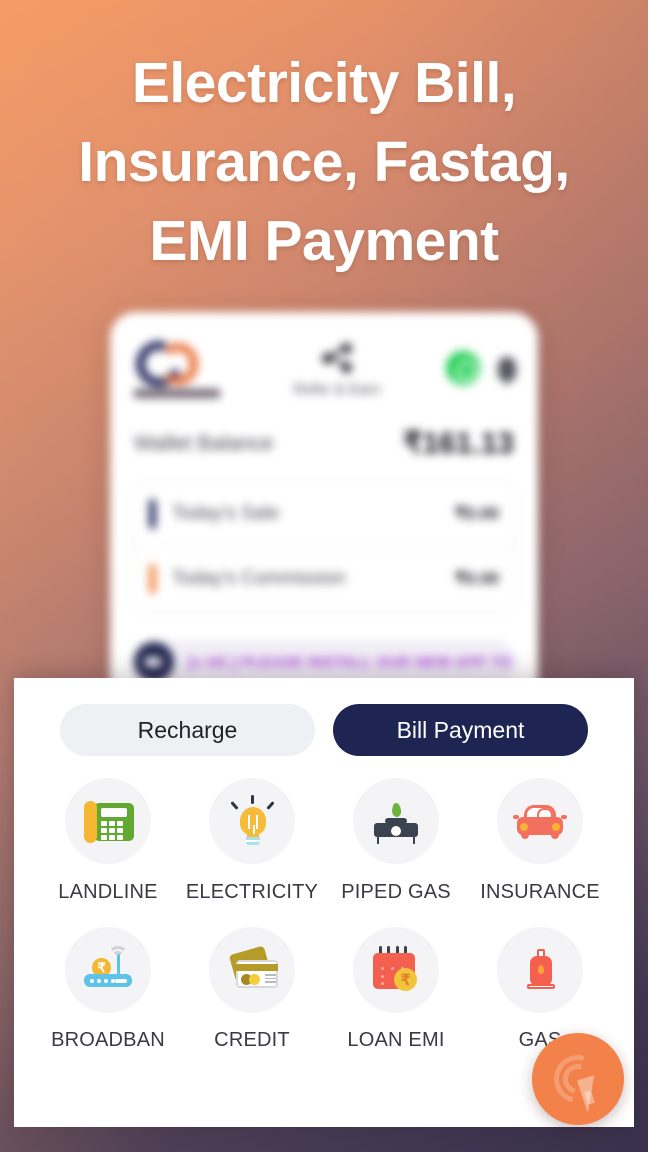 This screenshot has width=648, height=1152. Describe the element at coordinates (187, 730) in the screenshot. I see `tab-recharge: Recharge` at that location.